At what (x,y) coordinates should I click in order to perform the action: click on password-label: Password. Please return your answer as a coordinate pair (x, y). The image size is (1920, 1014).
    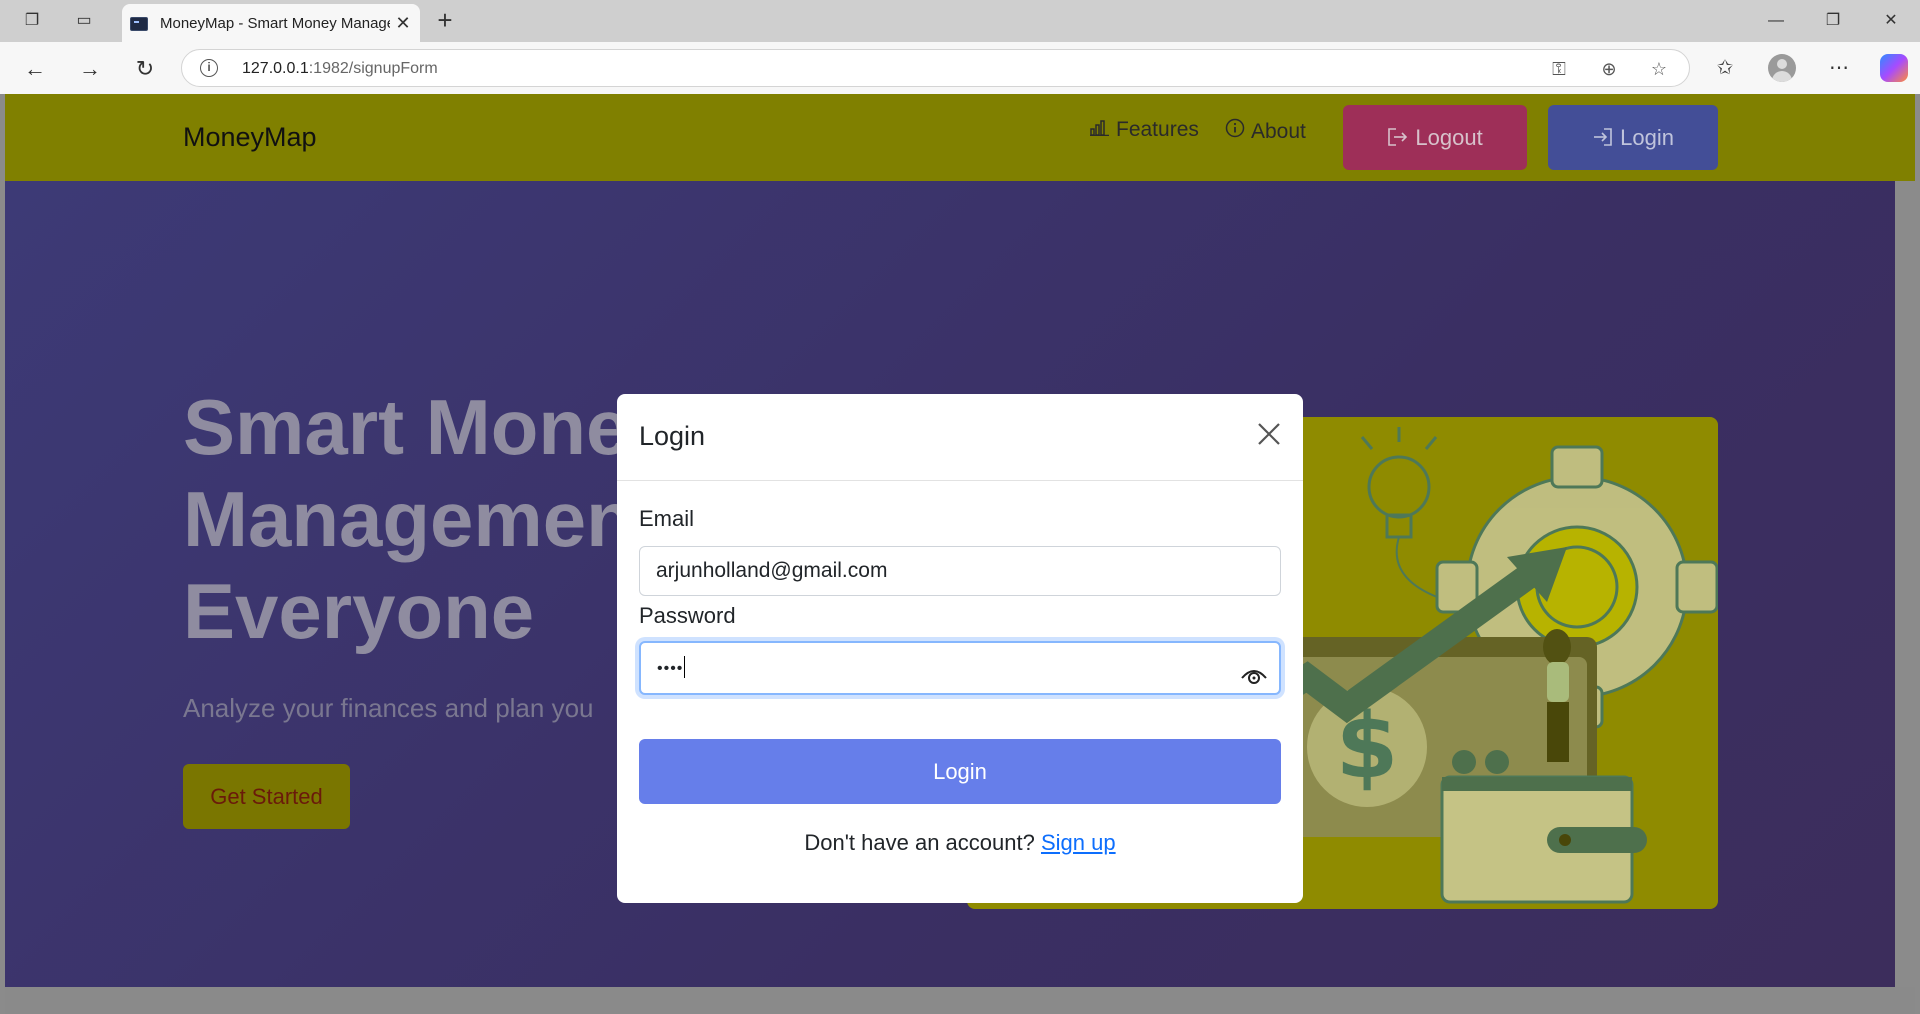
    Looking at the image, I should click on (687, 615).